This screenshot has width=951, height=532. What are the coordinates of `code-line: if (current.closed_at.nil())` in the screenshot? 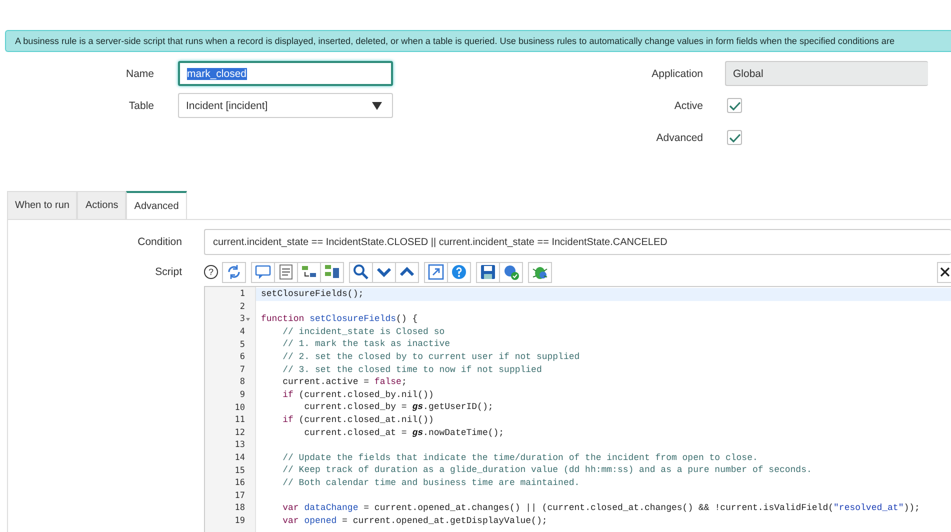 It's located at (358, 419).